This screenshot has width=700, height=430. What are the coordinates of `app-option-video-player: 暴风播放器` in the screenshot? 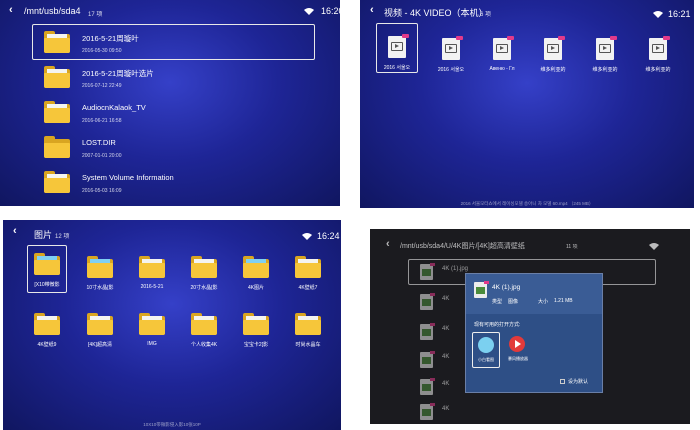 It's located at (518, 350).